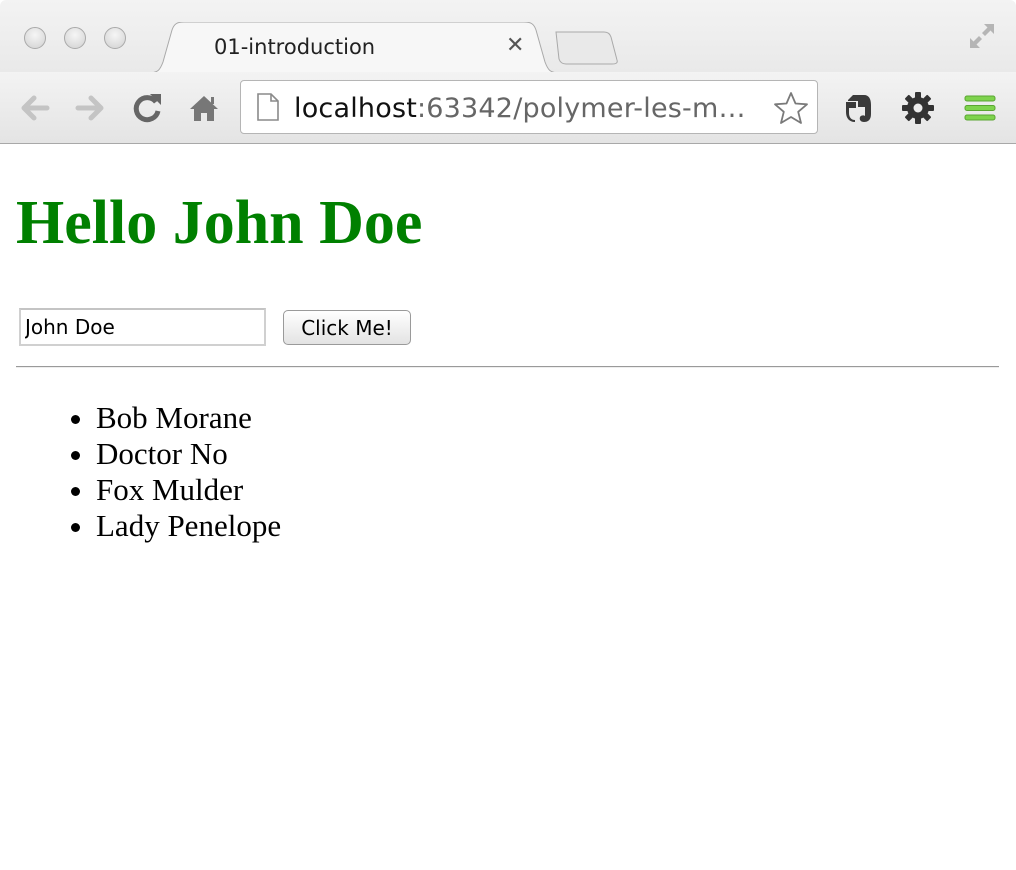 The height and width of the screenshot is (870, 1016). Describe the element at coordinates (347, 327) in the screenshot. I see `click-me-button: Click Me!` at that location.